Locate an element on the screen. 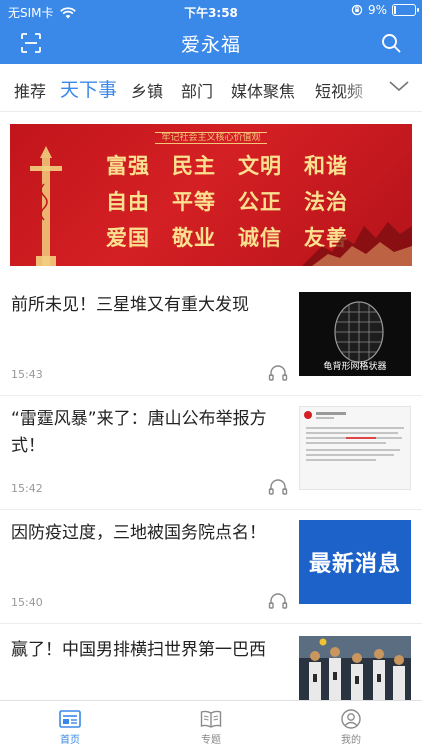 This screenshot has height=750, width=422. tabbar-label: 首页 is located at coordinates (70, 740).